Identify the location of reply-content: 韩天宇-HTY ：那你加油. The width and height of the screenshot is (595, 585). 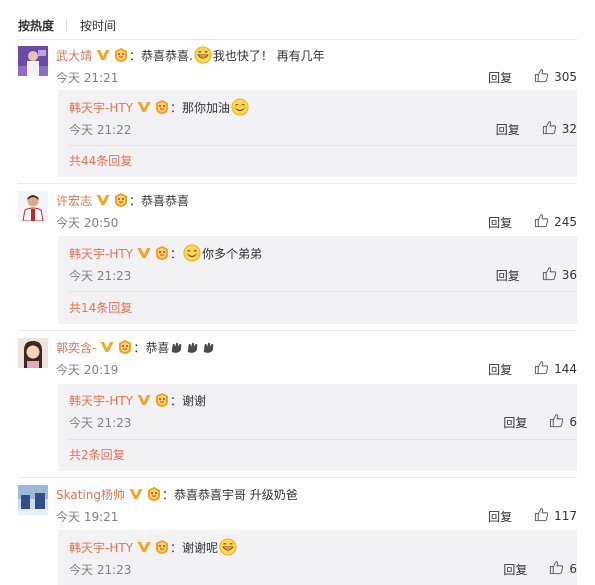
(159, 107).